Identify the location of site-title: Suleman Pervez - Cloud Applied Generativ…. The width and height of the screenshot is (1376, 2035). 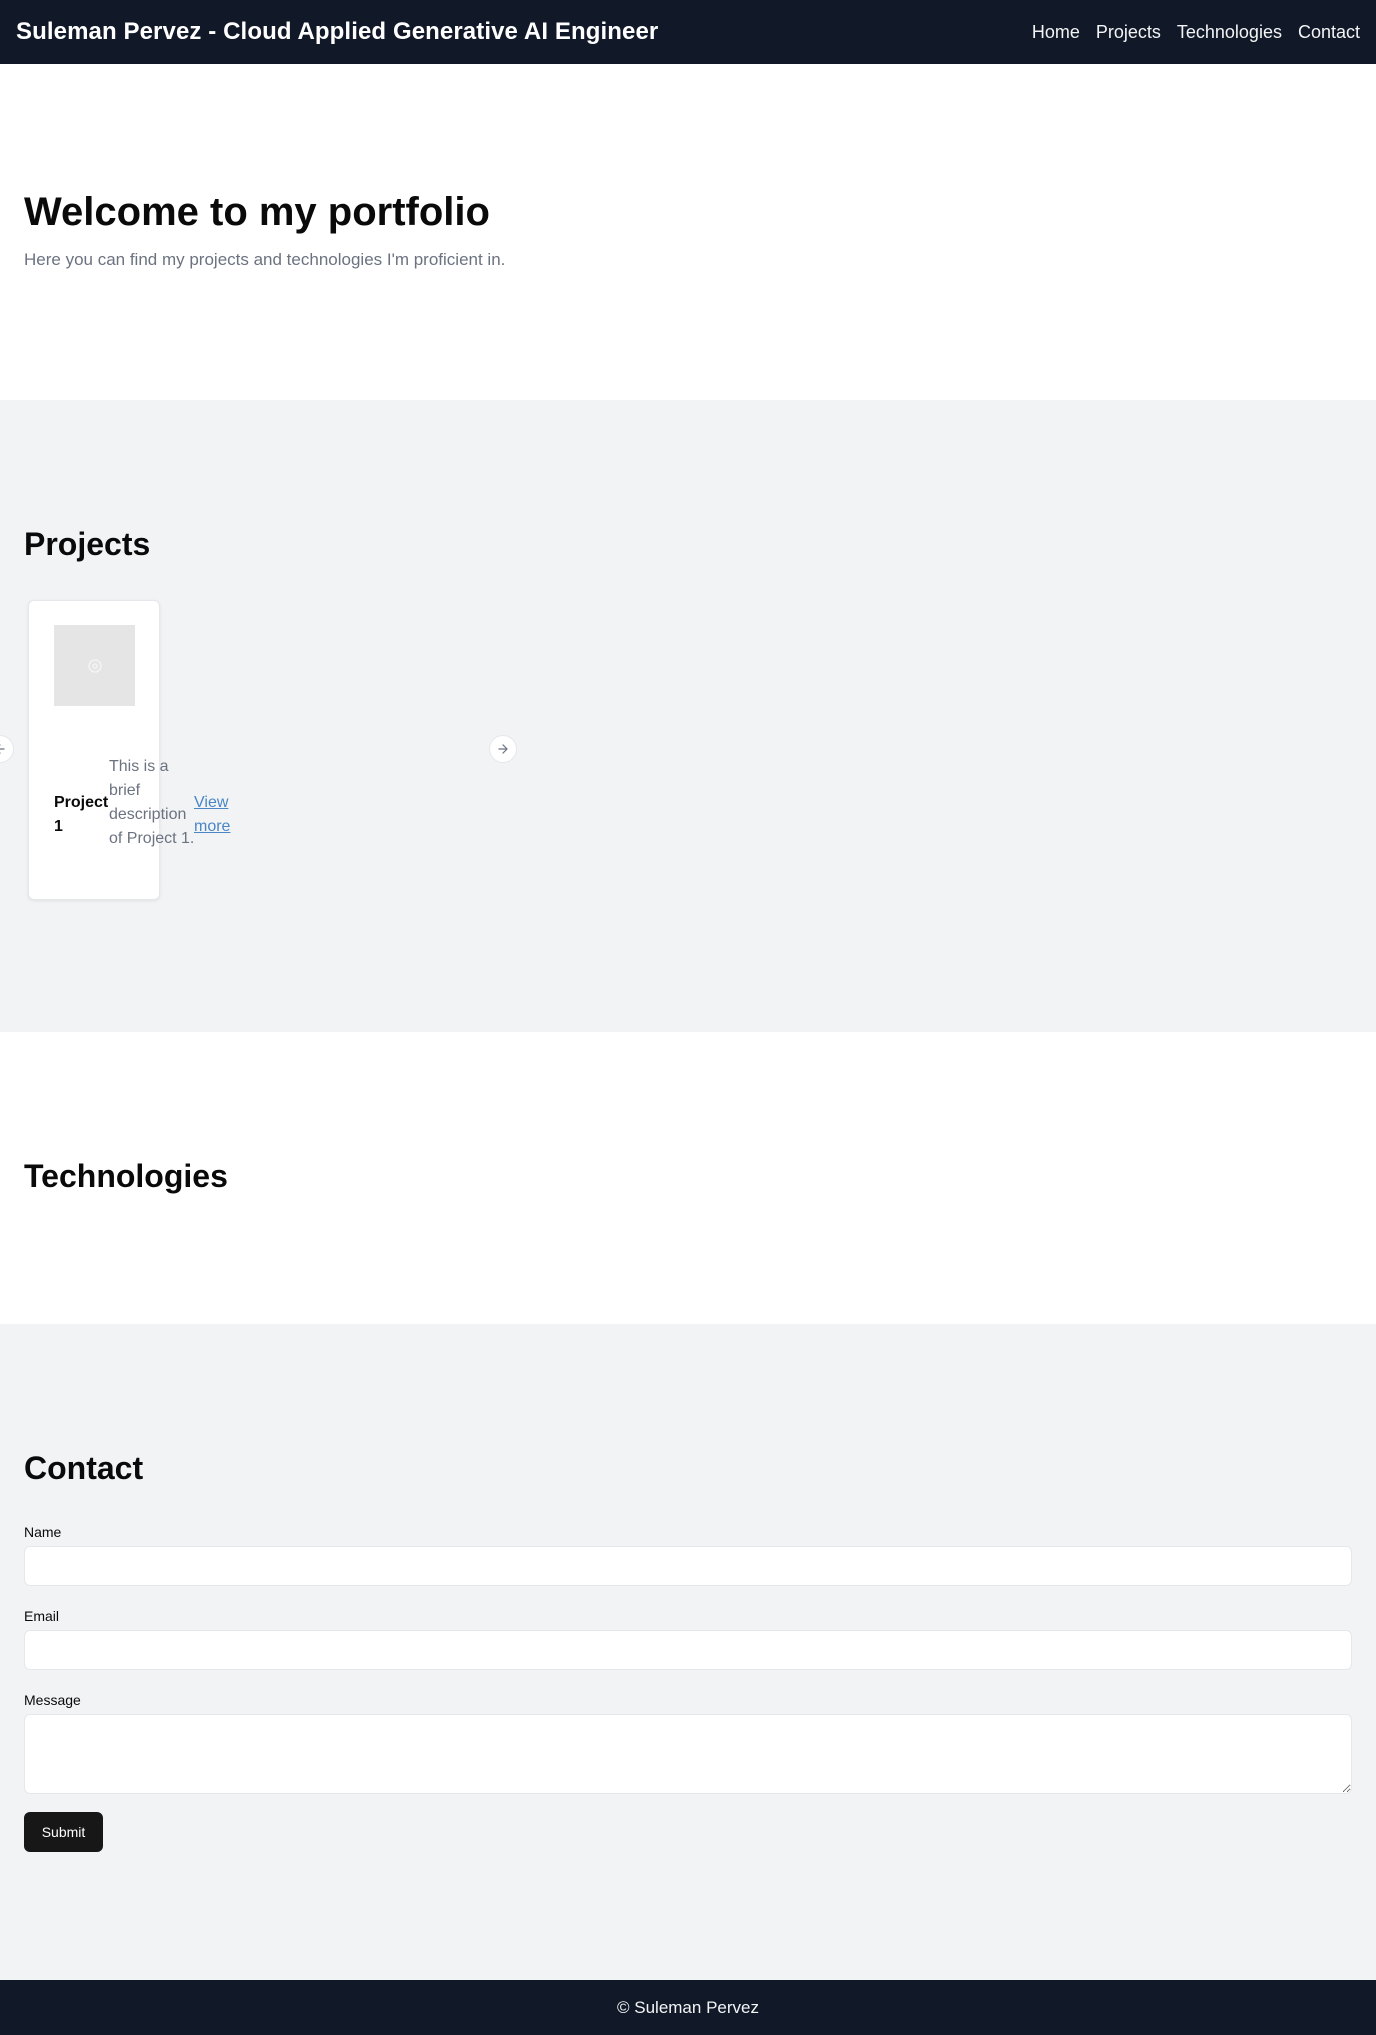
(337, 31).